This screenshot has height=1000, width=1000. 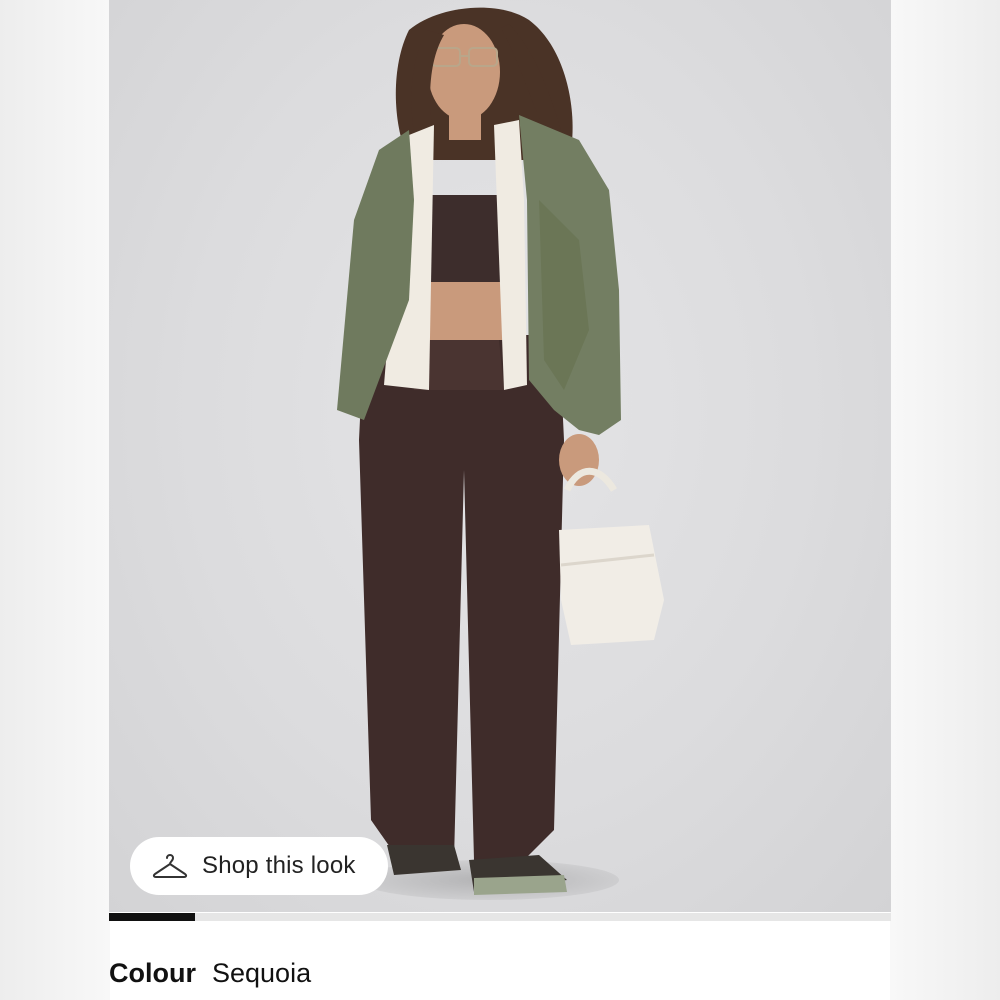 What do you see at coordinates (500, 917) in the screenshot?
I see `gallery-progress-track` at bounding box center [500, 917].